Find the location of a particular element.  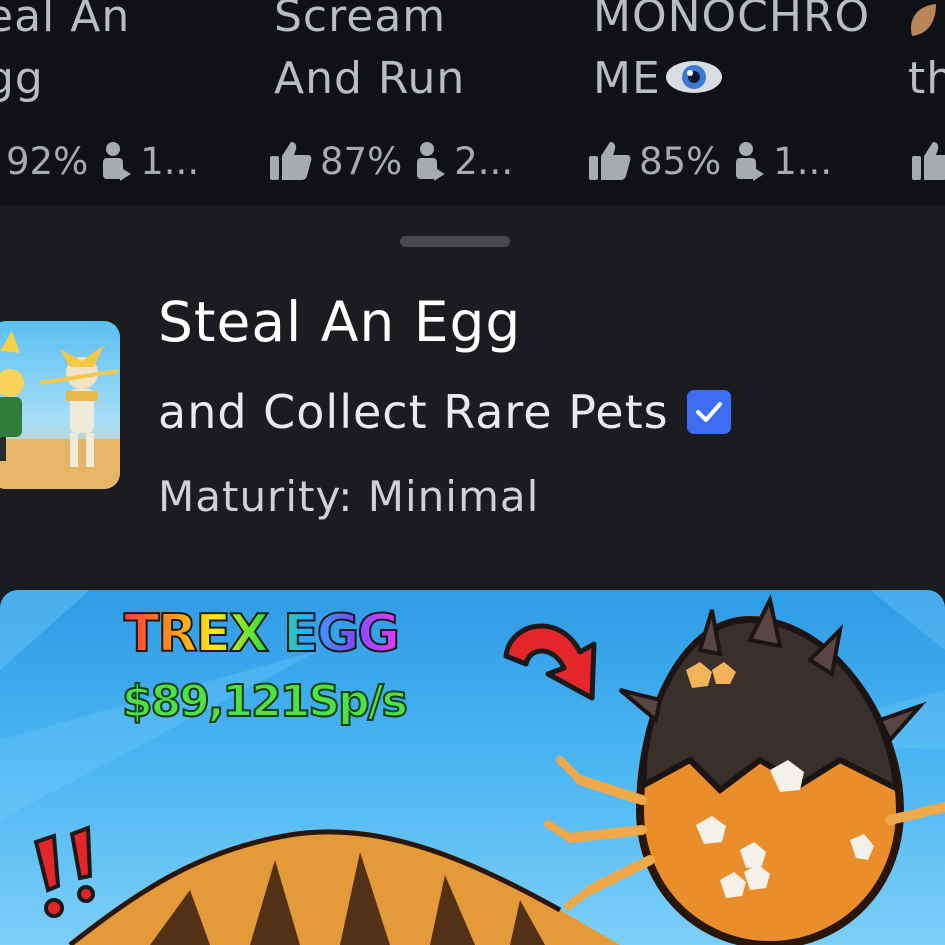

rating-text: 92% is located at coordinates (47, 161).